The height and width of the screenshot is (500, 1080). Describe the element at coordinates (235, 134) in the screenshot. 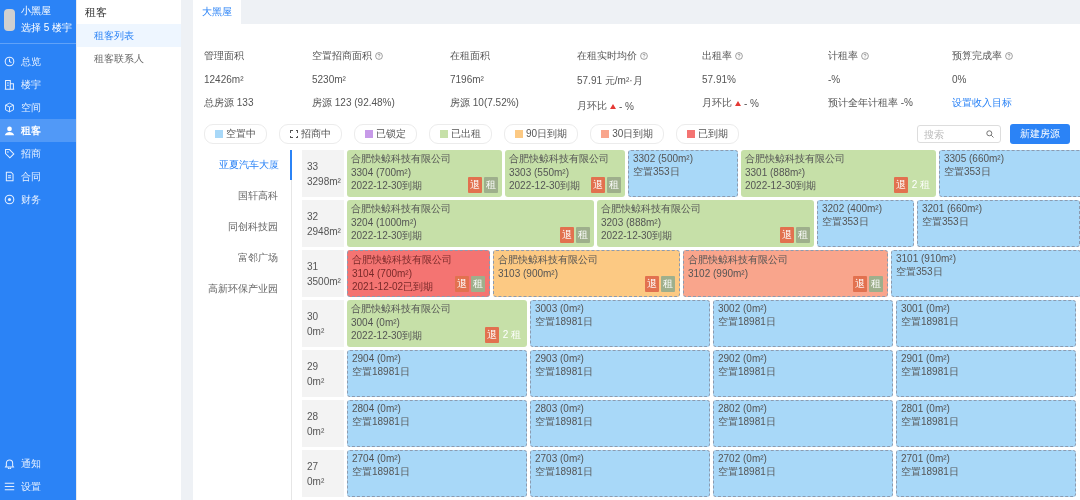

I see `legend-chip: 空置中` at that location.